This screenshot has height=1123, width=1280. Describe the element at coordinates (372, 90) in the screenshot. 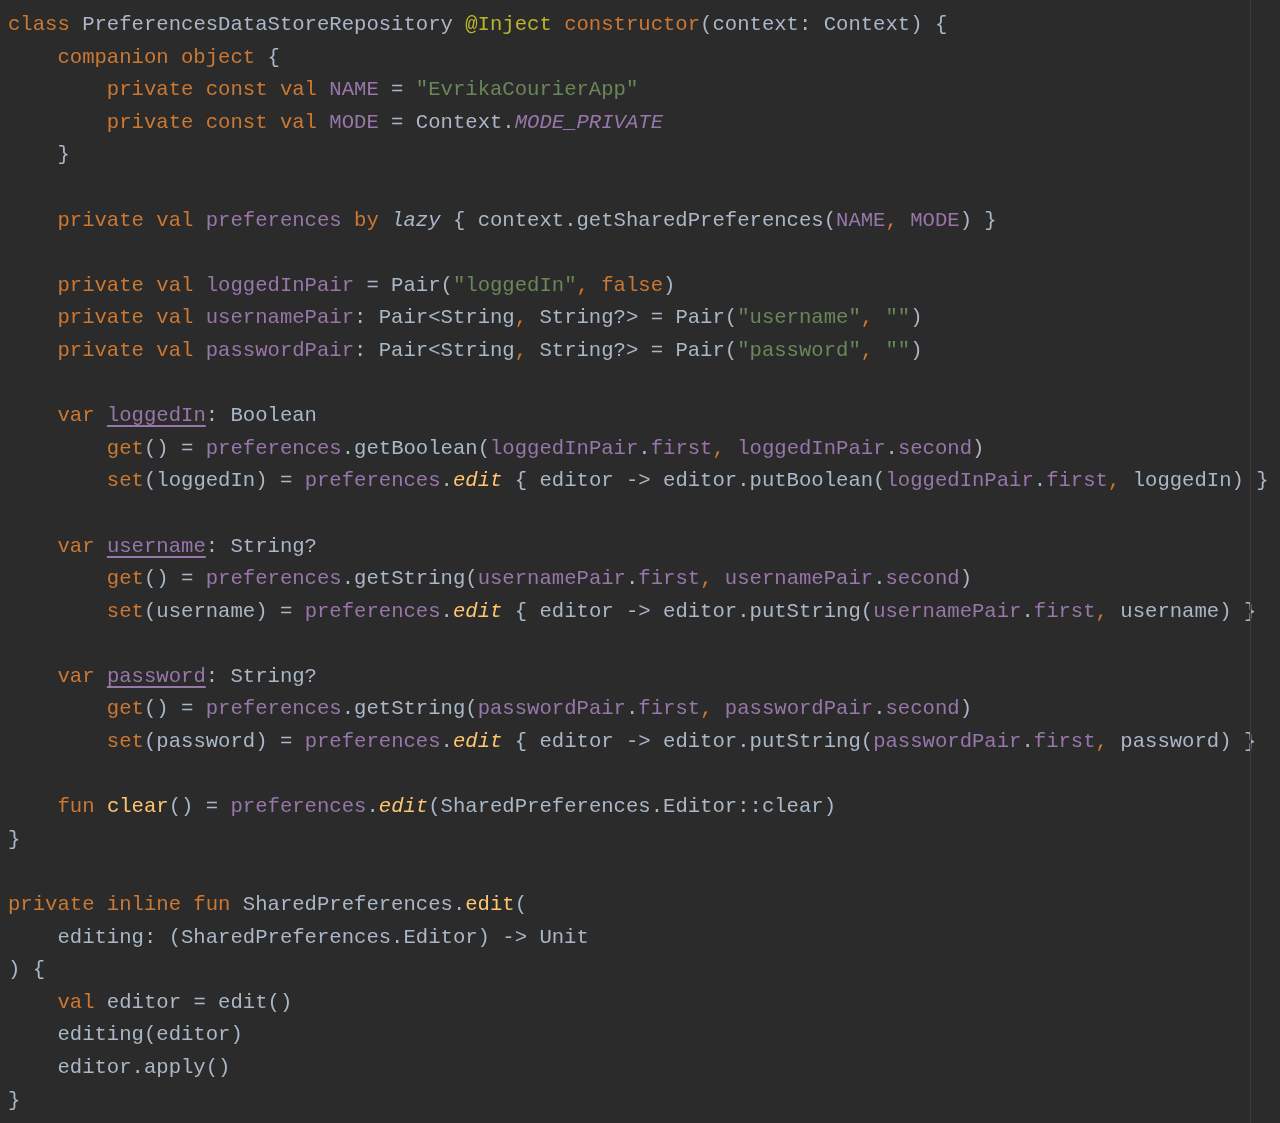

I see `code-line: private const val NAME = "EvrikaCourierApp"` at that location.